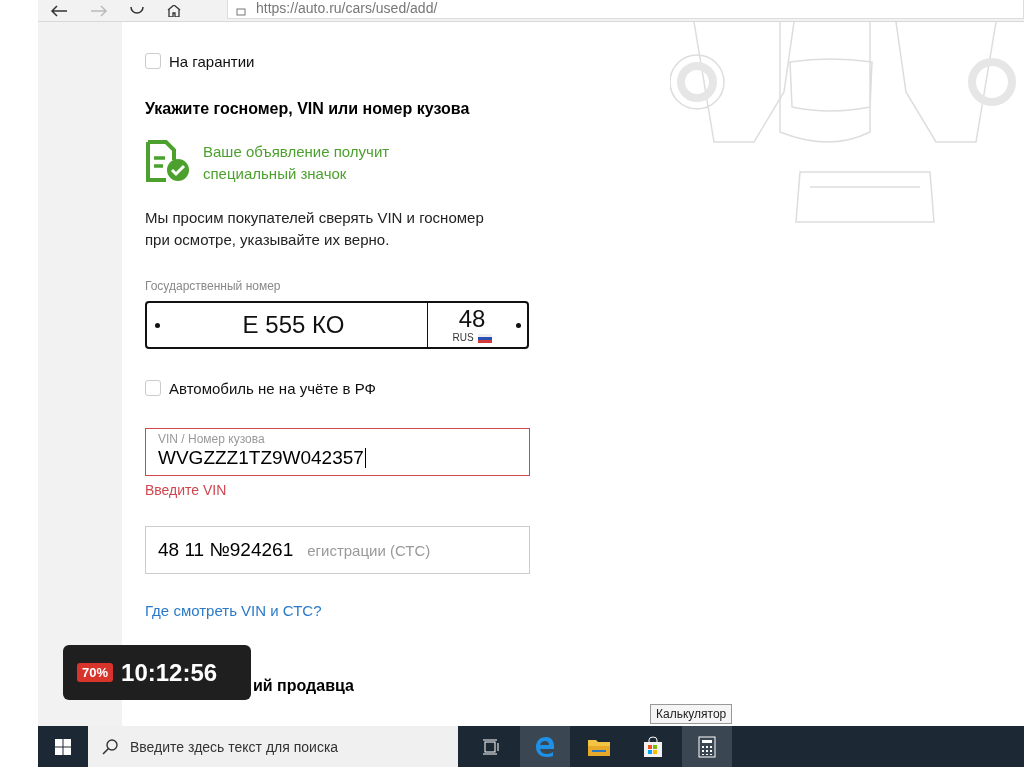  Describe the element at coordinates (297, 163) in the screenshot. I see `badge-note: Ваше объявление получит специальный значок` at that location.